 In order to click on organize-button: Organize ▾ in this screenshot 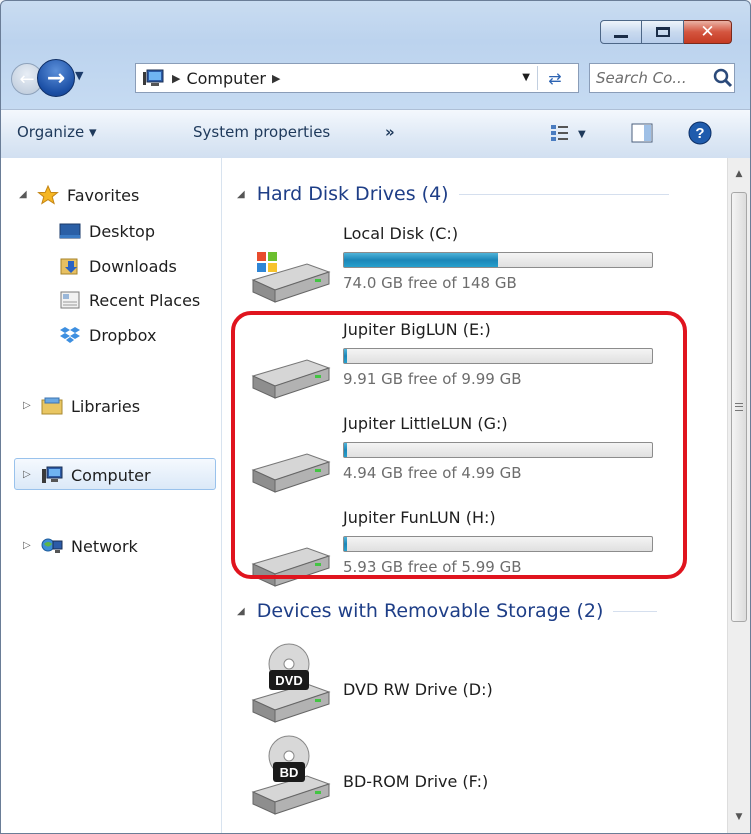, I will do `click(57, 132)`.